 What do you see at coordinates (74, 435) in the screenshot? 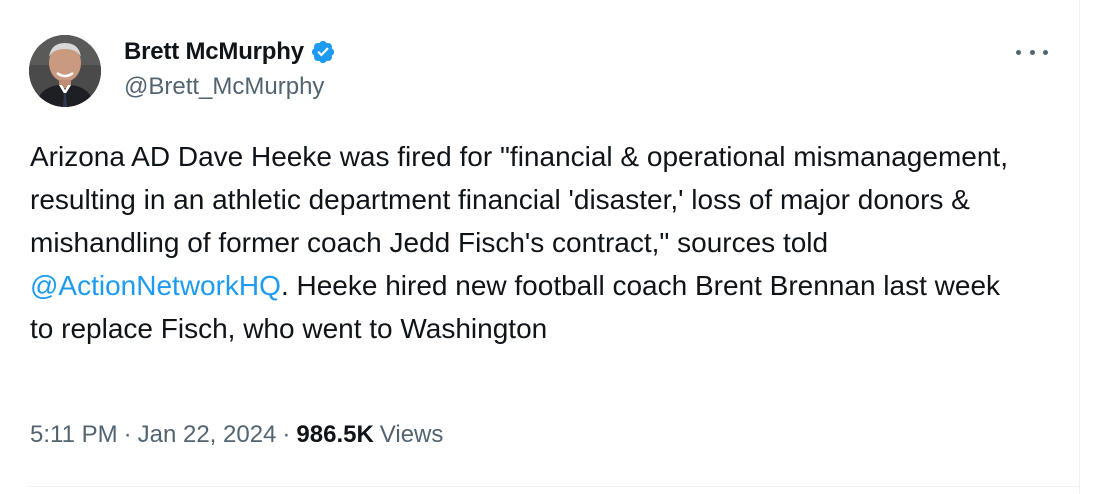
I see `tweet-time: 5:11 PM` at bounding box center [74, 435].